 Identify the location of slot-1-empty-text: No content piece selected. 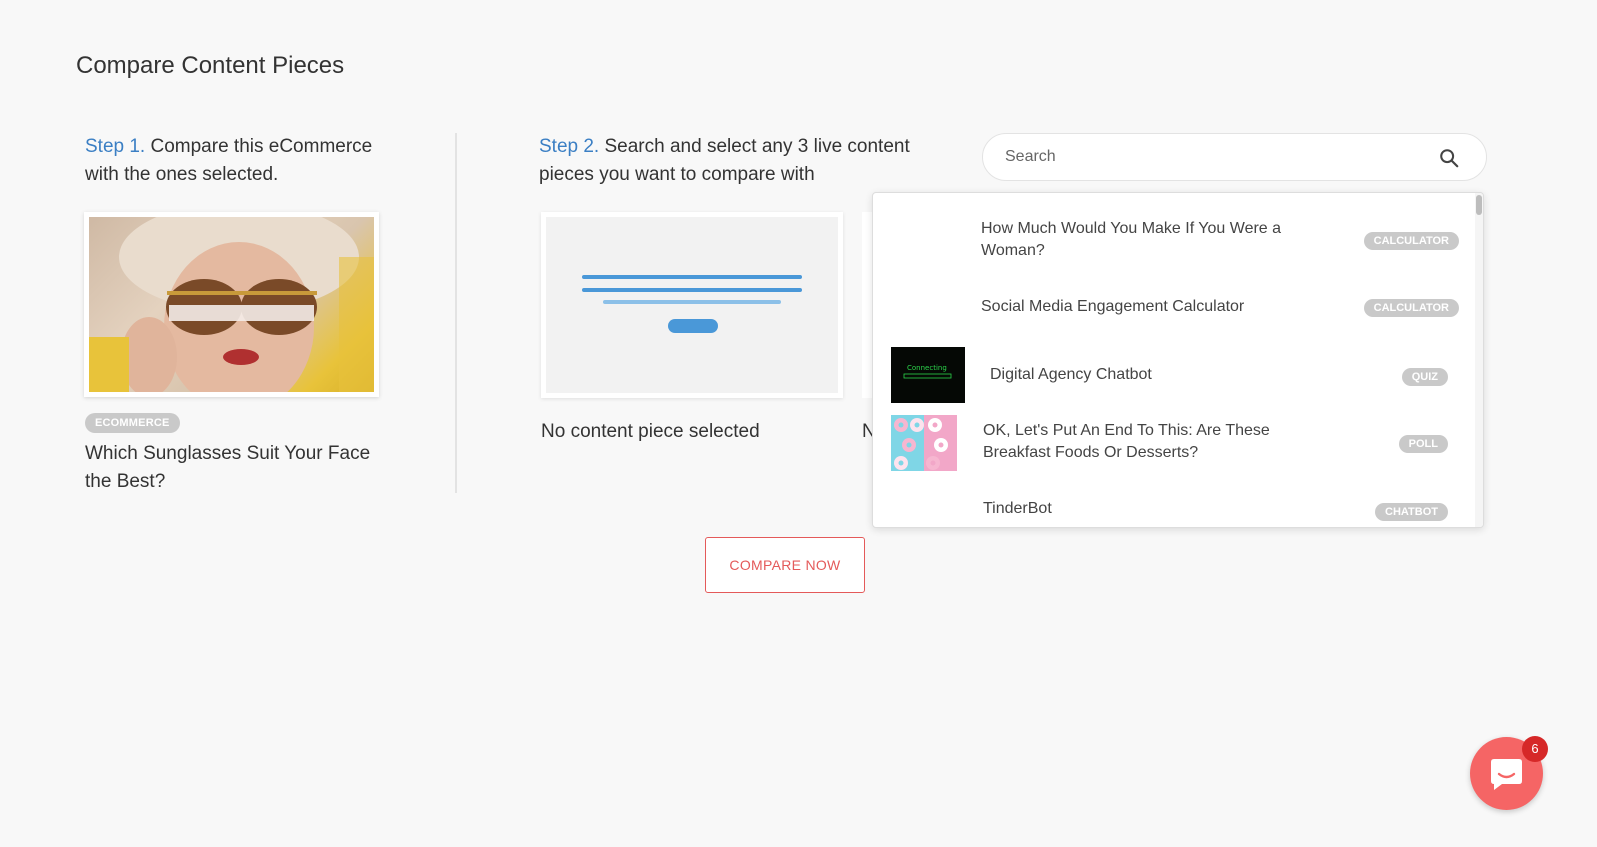
(650, 431).